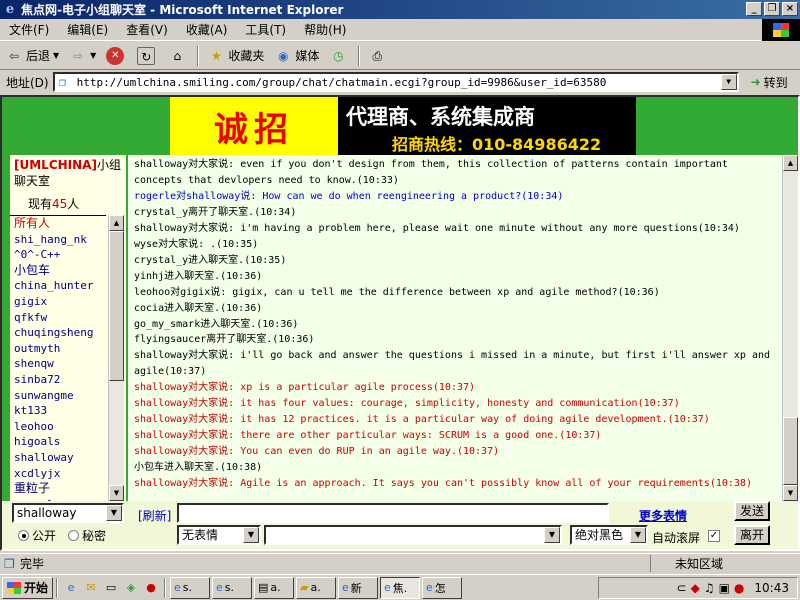  What do you see at coordinates (87, 29) in the screenshot?
I see `menu-edit: 编辑(E)` at bounding box center [87, 29].